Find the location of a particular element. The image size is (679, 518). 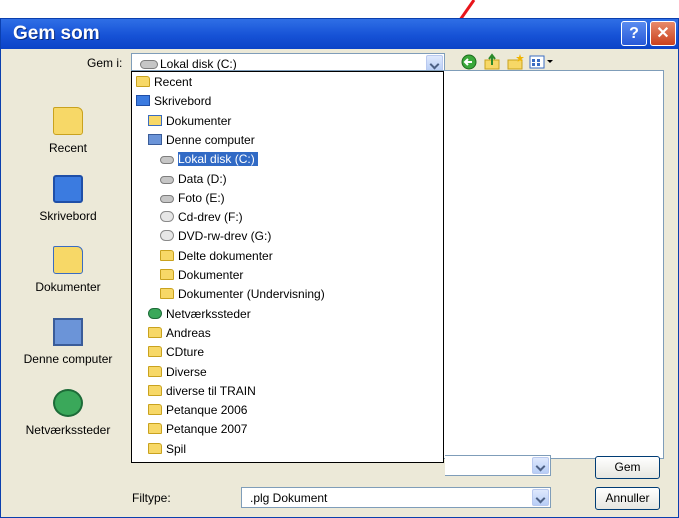

new-folder-icon is located at coordinates (515, 62).